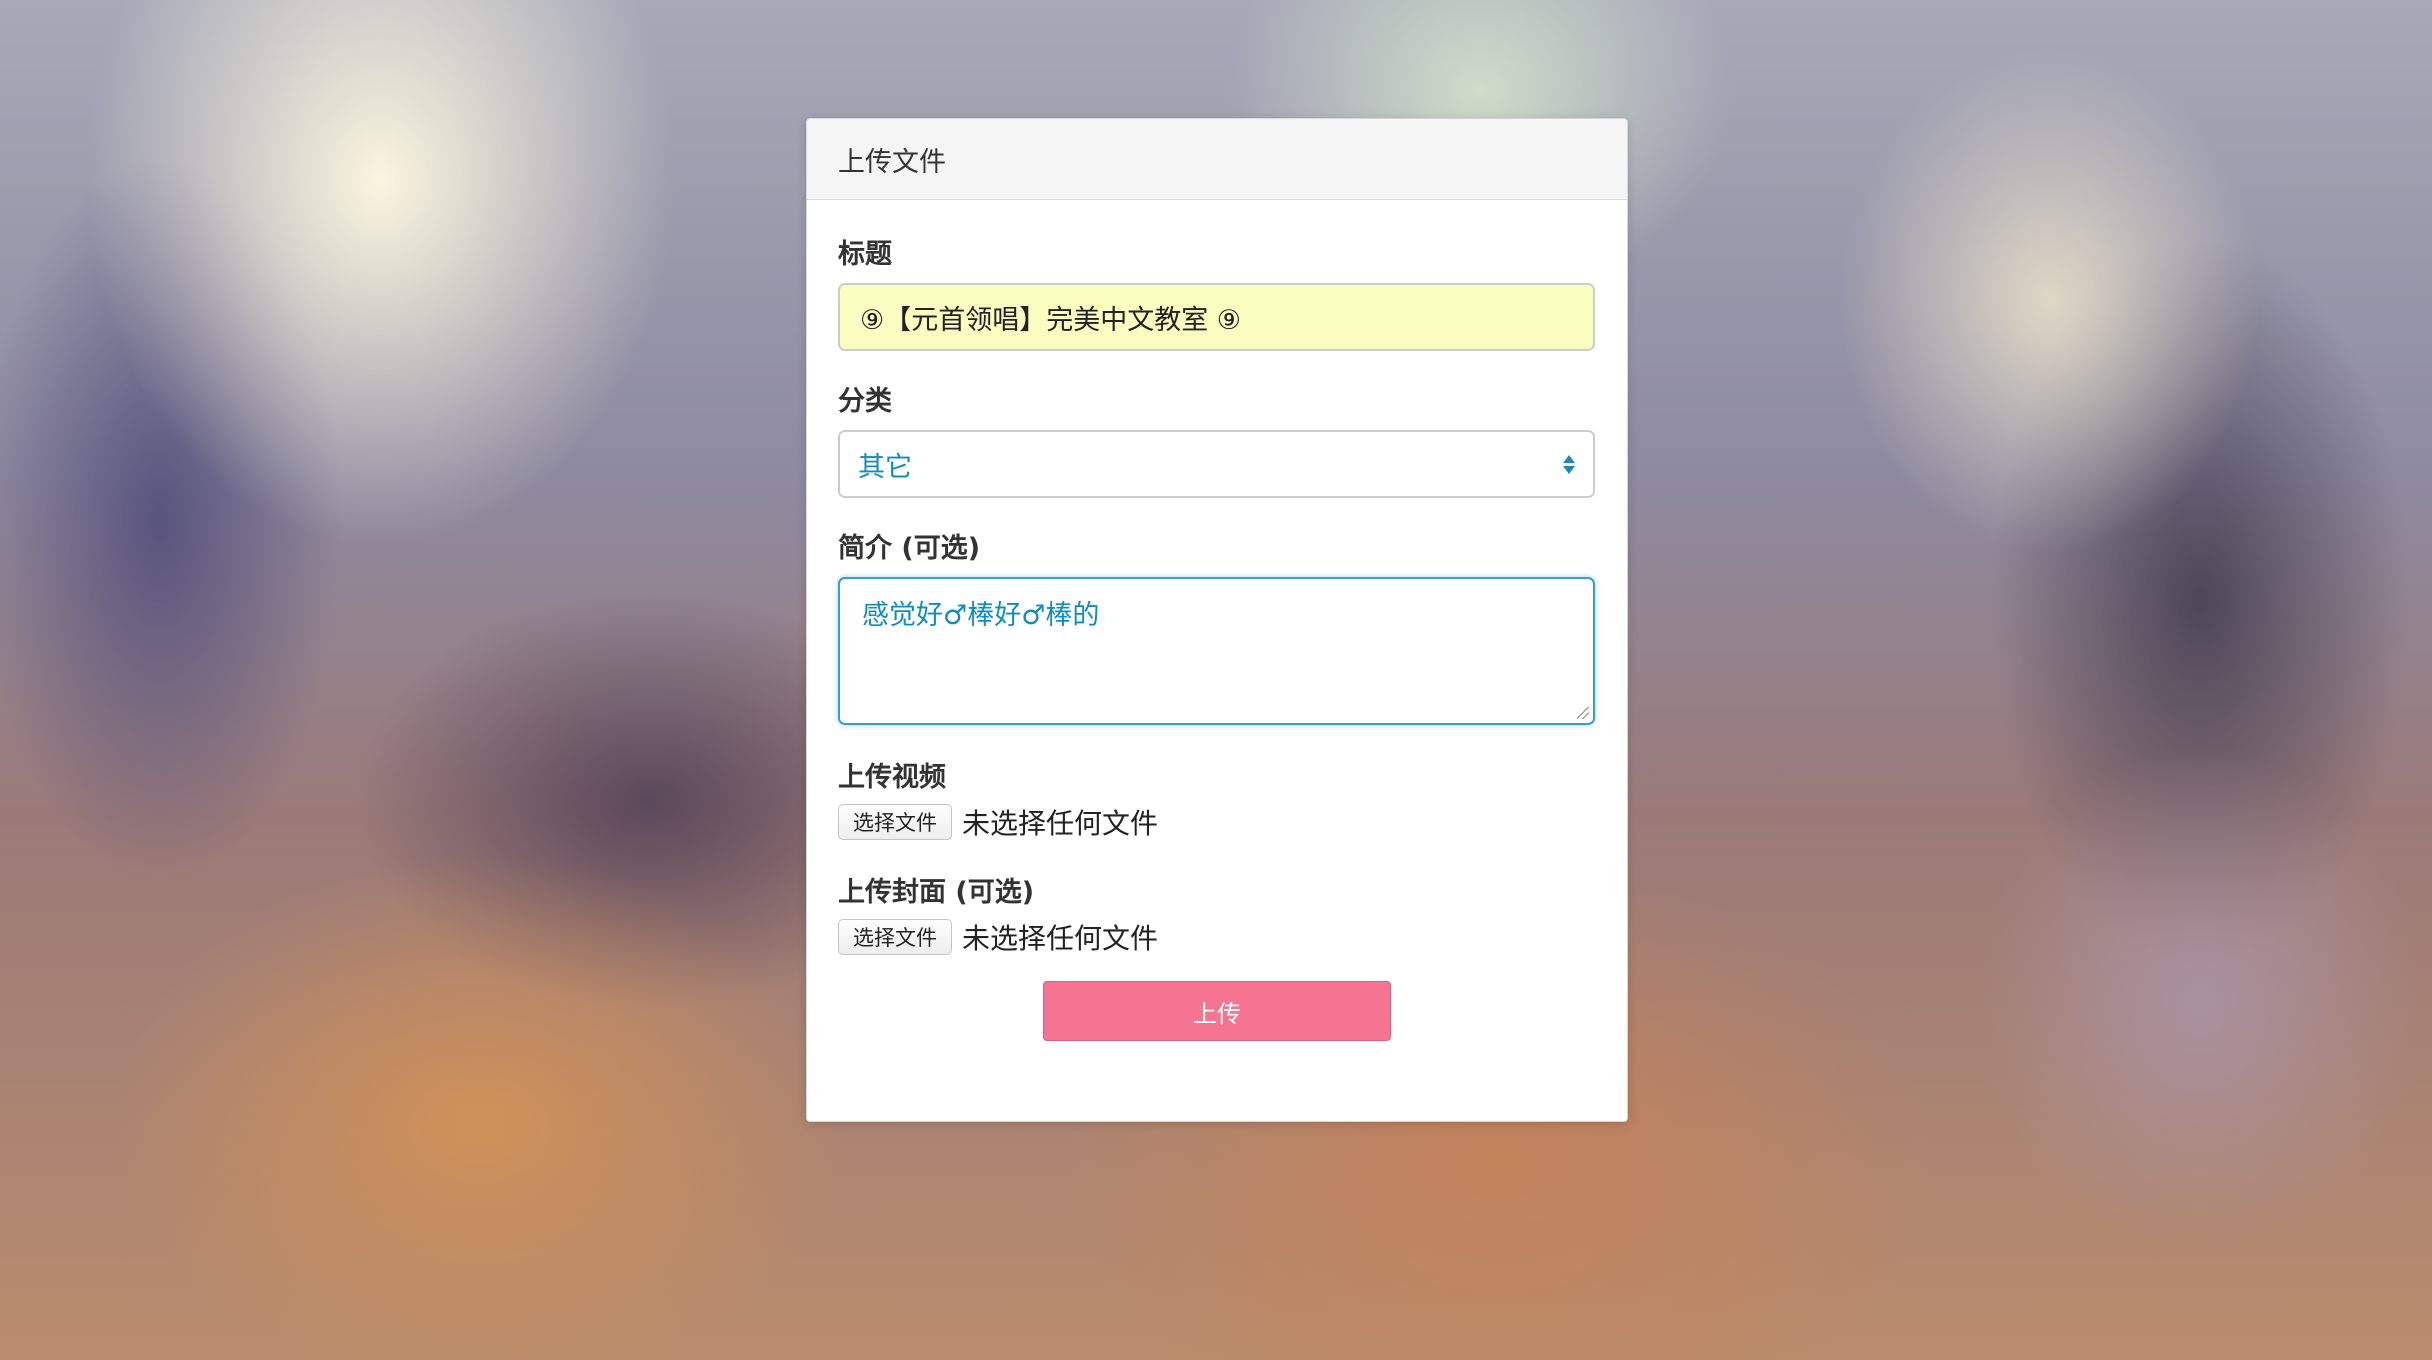 The width and height of the screenshot is (2432, 1360). I want to click on video-file-status: 未选择任何文件, so click(1060, 823).